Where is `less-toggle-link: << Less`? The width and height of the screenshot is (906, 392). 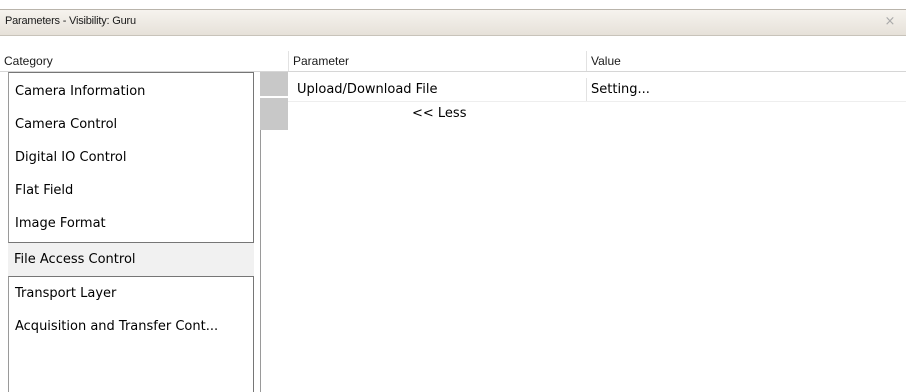 less-toggle-link: << Less is located at coordinates (439, 113).